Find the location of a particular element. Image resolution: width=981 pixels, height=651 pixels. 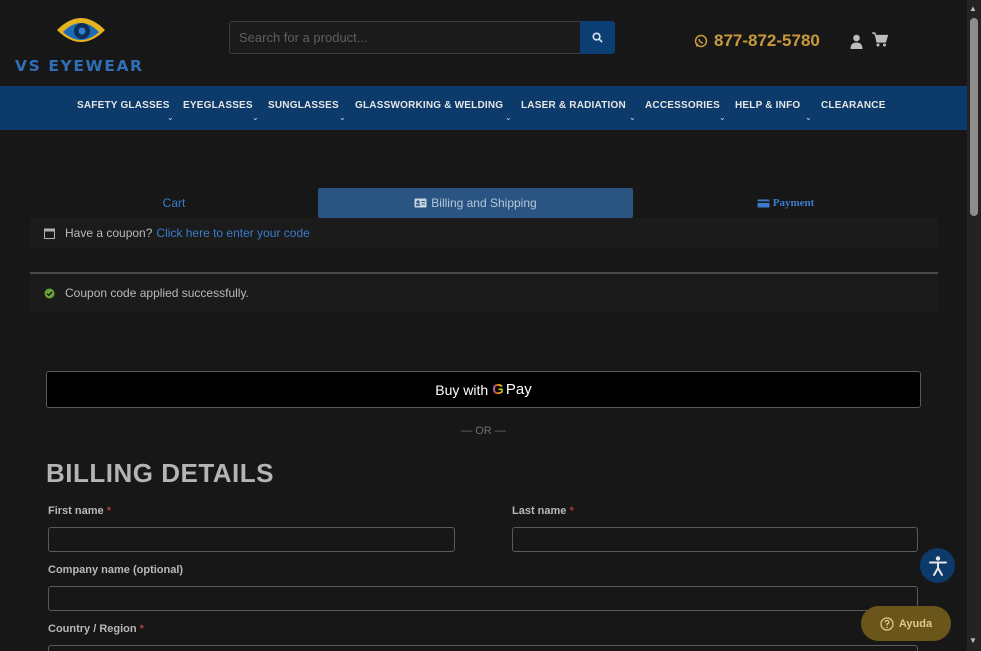

company-name-label: Company name (optional) is located at coordinates (116, 570).